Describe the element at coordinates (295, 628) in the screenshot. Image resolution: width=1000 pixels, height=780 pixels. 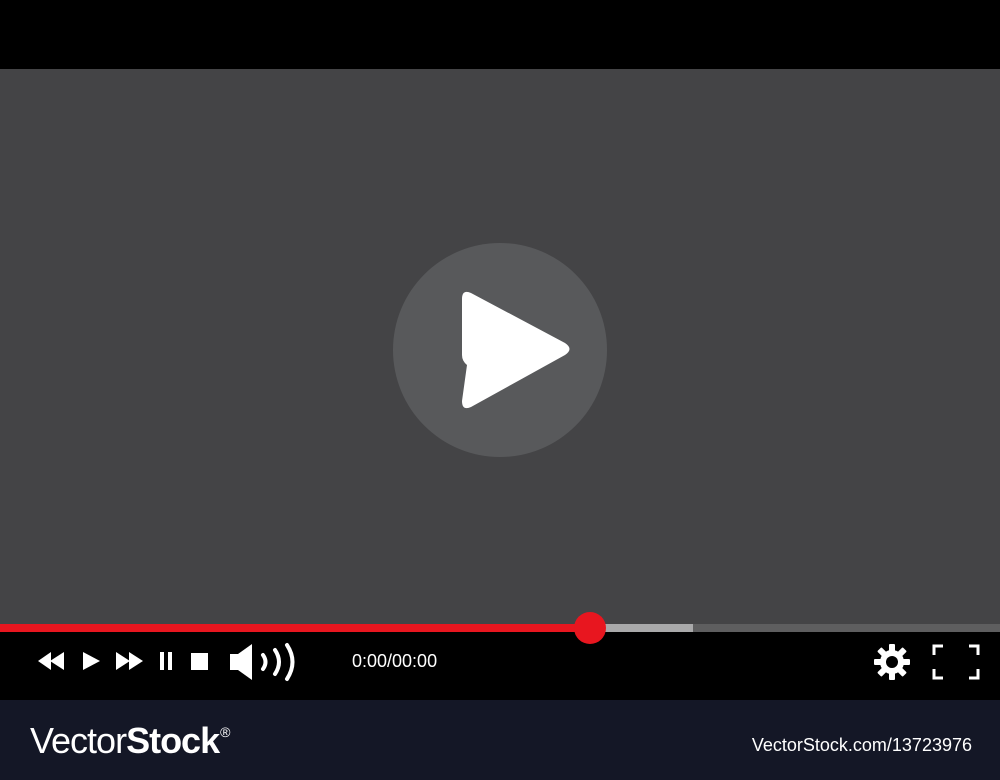
I see `progress-played` at that location.